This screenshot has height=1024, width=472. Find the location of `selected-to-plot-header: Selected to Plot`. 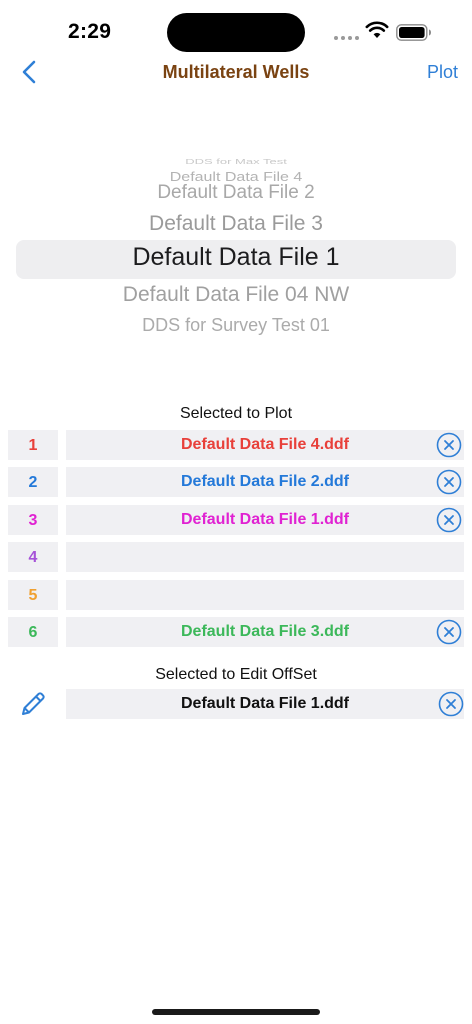

selected-to-plot-header: Selected to Plot is located at coordinates (236, 413).